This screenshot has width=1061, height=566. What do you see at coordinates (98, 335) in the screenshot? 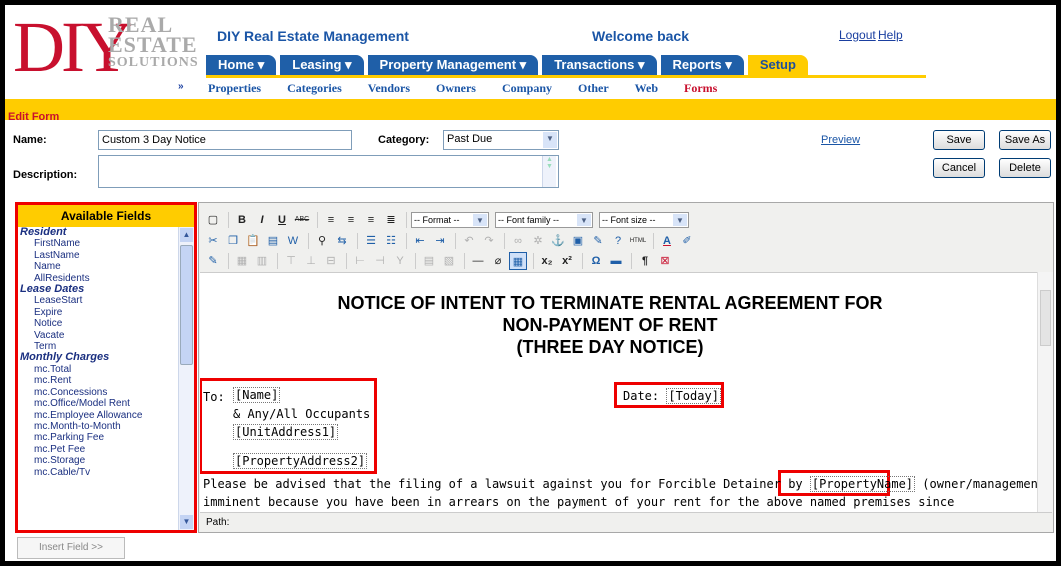
I see `field-item: Vacate` at bounding box center [98, 335].